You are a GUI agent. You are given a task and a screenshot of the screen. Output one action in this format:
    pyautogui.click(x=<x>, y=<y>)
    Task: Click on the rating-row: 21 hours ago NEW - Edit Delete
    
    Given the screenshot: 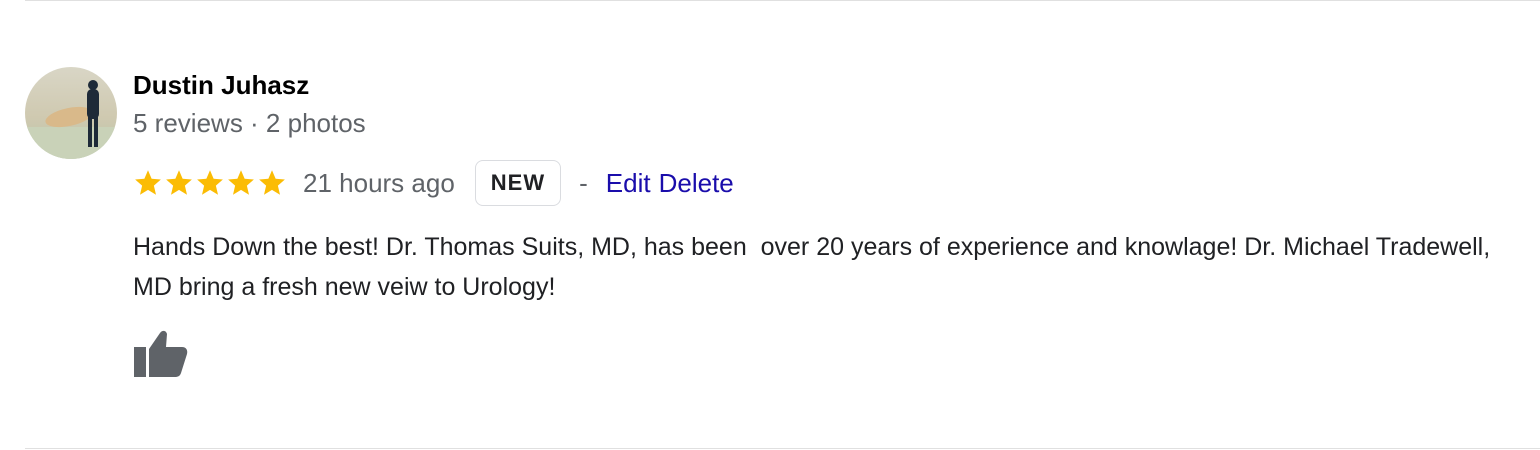 What is the action you would take?
    pyautogui.click(x=433, y=183)
    